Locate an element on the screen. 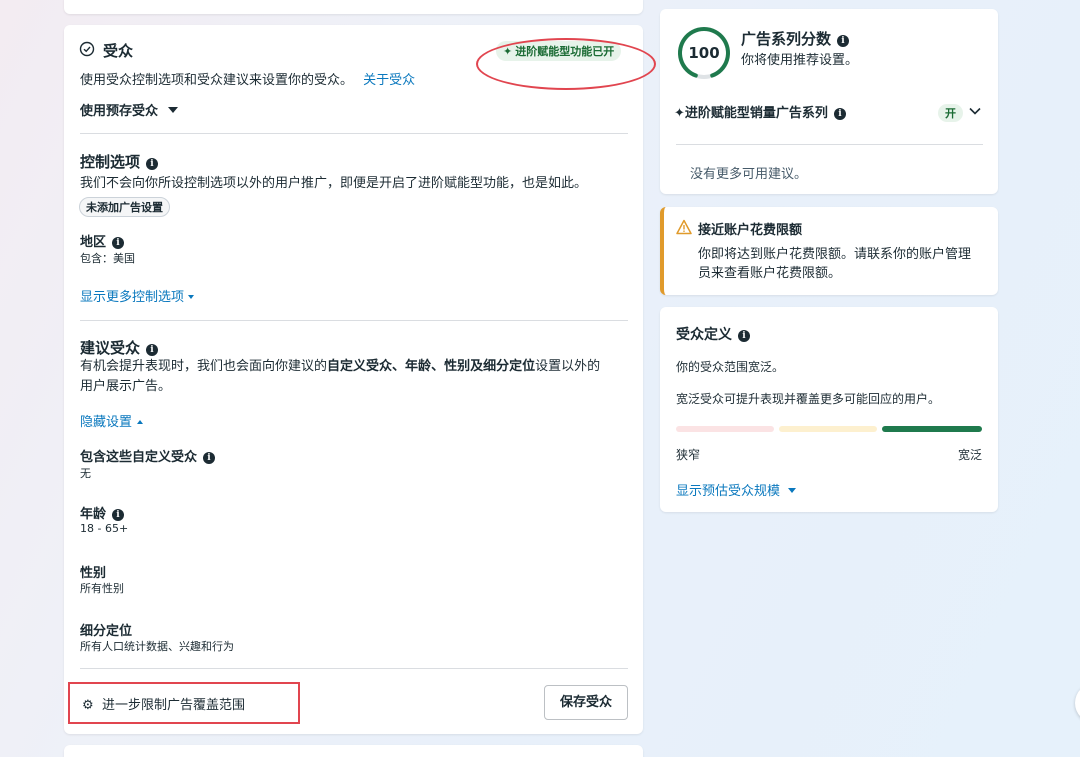  location-heading: 地区 i is located at coordinates (102, 240).